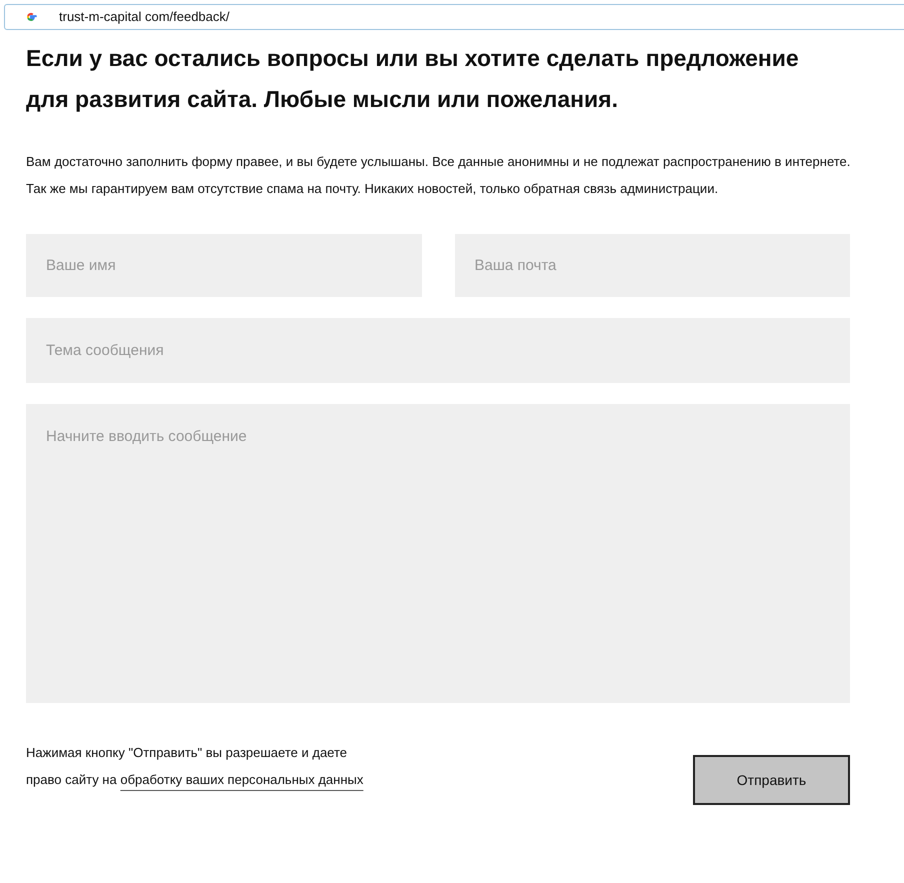 The width and height of the screenshot is (904, 883). What do you see at coordinates (652, 265) in the screenshot?
I see `email-field: Ваша почта` at bounding box center [652, 265].